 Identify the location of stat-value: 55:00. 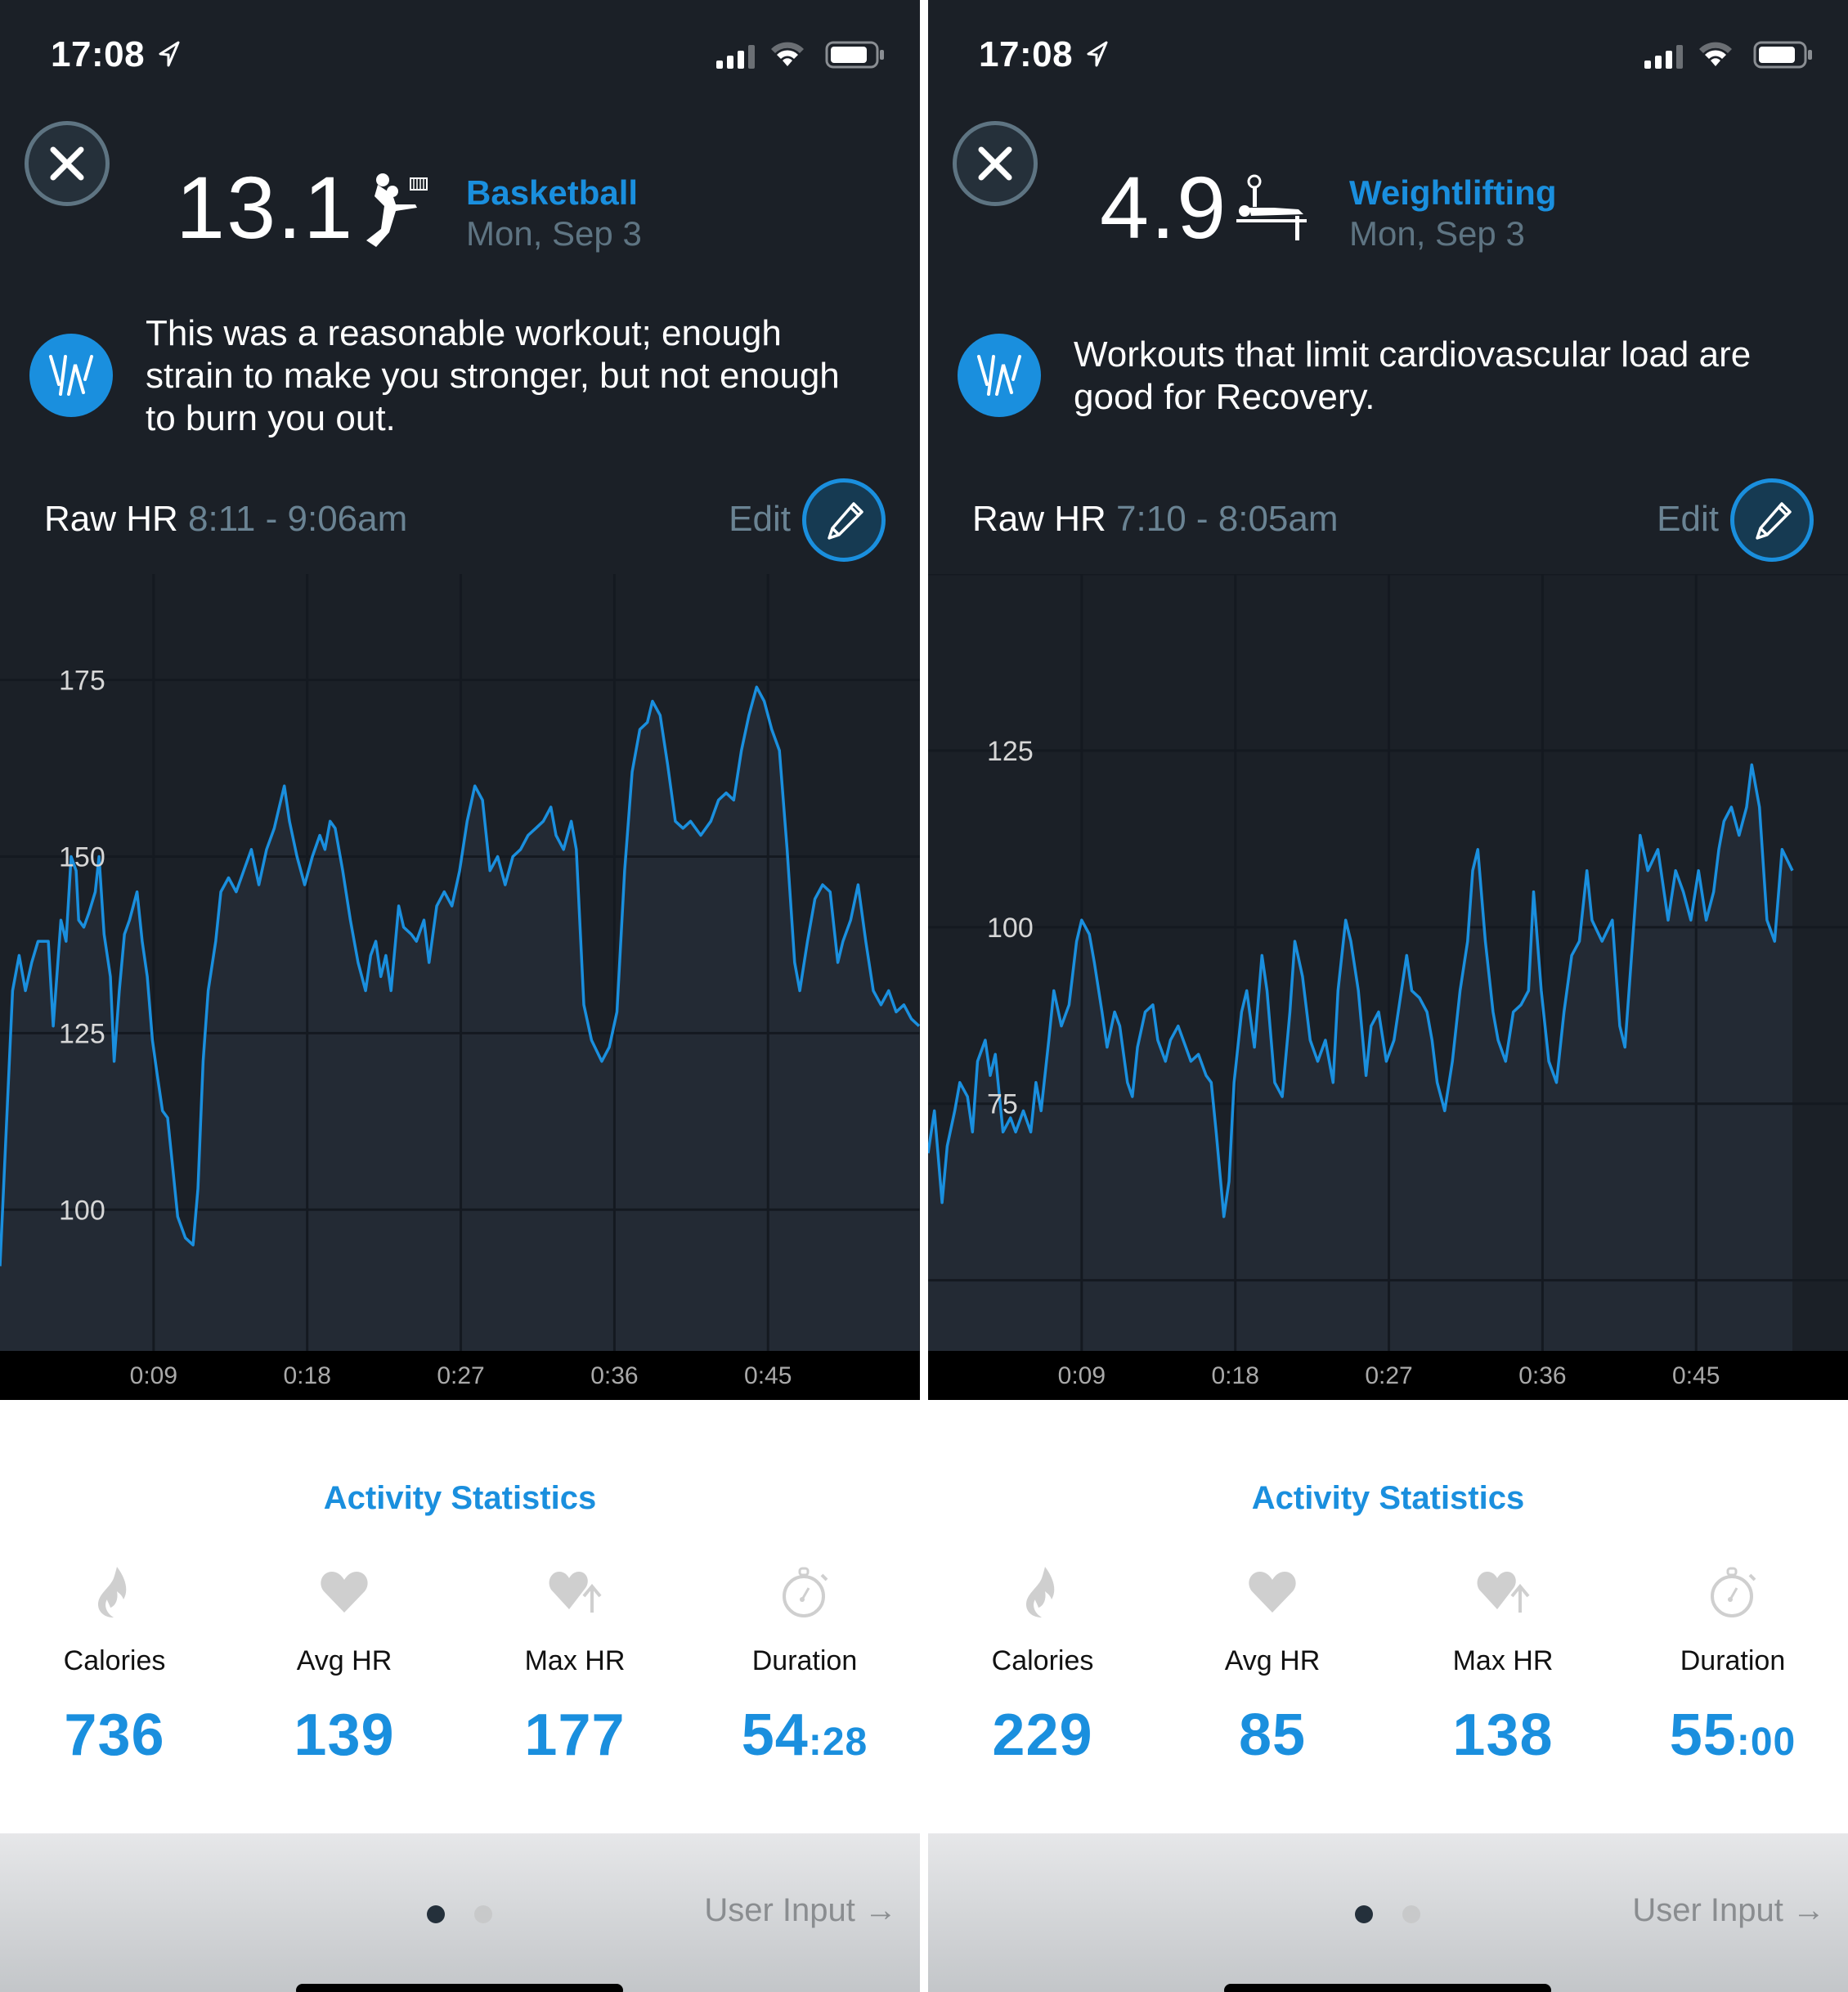
(1732, 1736).